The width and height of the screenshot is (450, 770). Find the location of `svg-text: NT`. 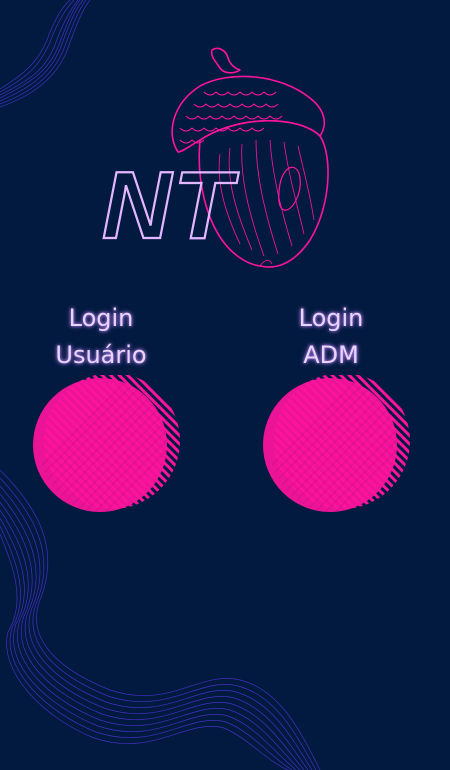

svg-text: NT is located at coordinates (170, 201).